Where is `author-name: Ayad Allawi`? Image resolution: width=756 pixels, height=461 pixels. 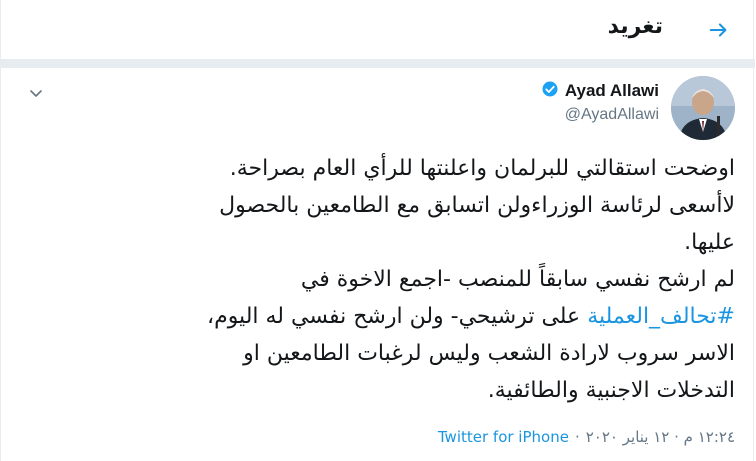 author-name: Ayad Allawi is located at coordinates (612, 91).